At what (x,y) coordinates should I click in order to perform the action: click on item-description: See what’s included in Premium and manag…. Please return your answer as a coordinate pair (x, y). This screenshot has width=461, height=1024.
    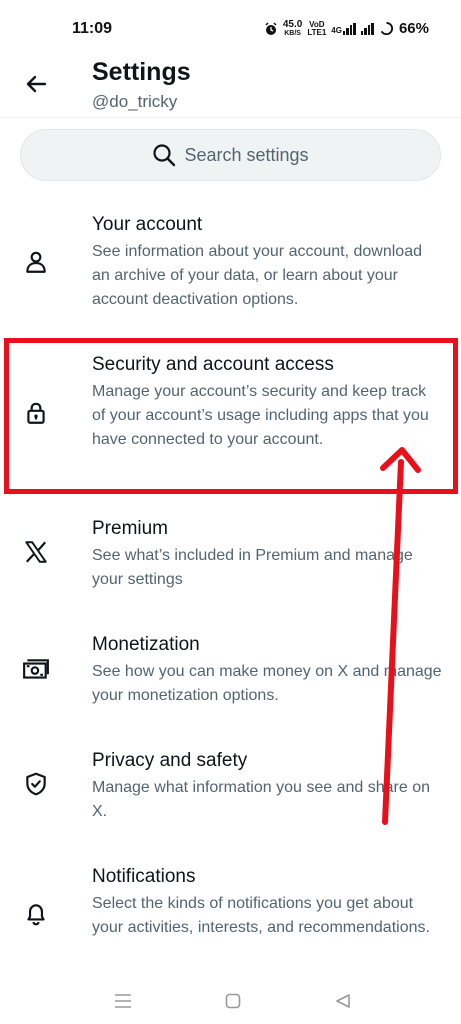
    Looking at the image, I should click on (252, 567).